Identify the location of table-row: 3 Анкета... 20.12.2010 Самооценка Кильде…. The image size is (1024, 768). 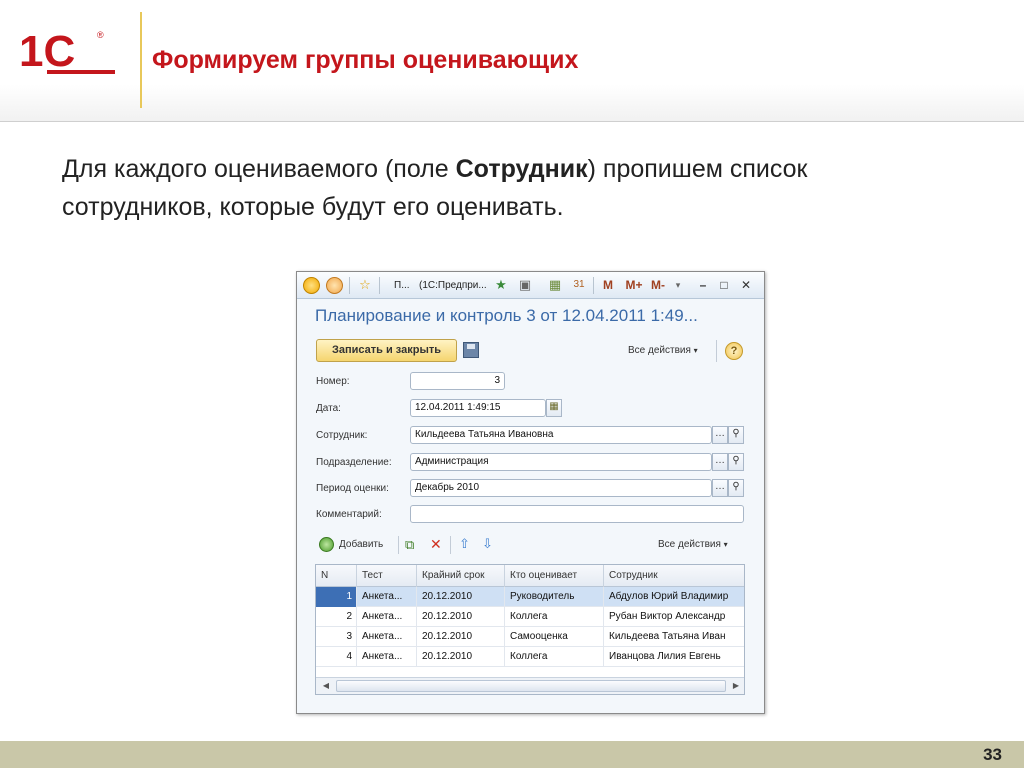
(530, 637).